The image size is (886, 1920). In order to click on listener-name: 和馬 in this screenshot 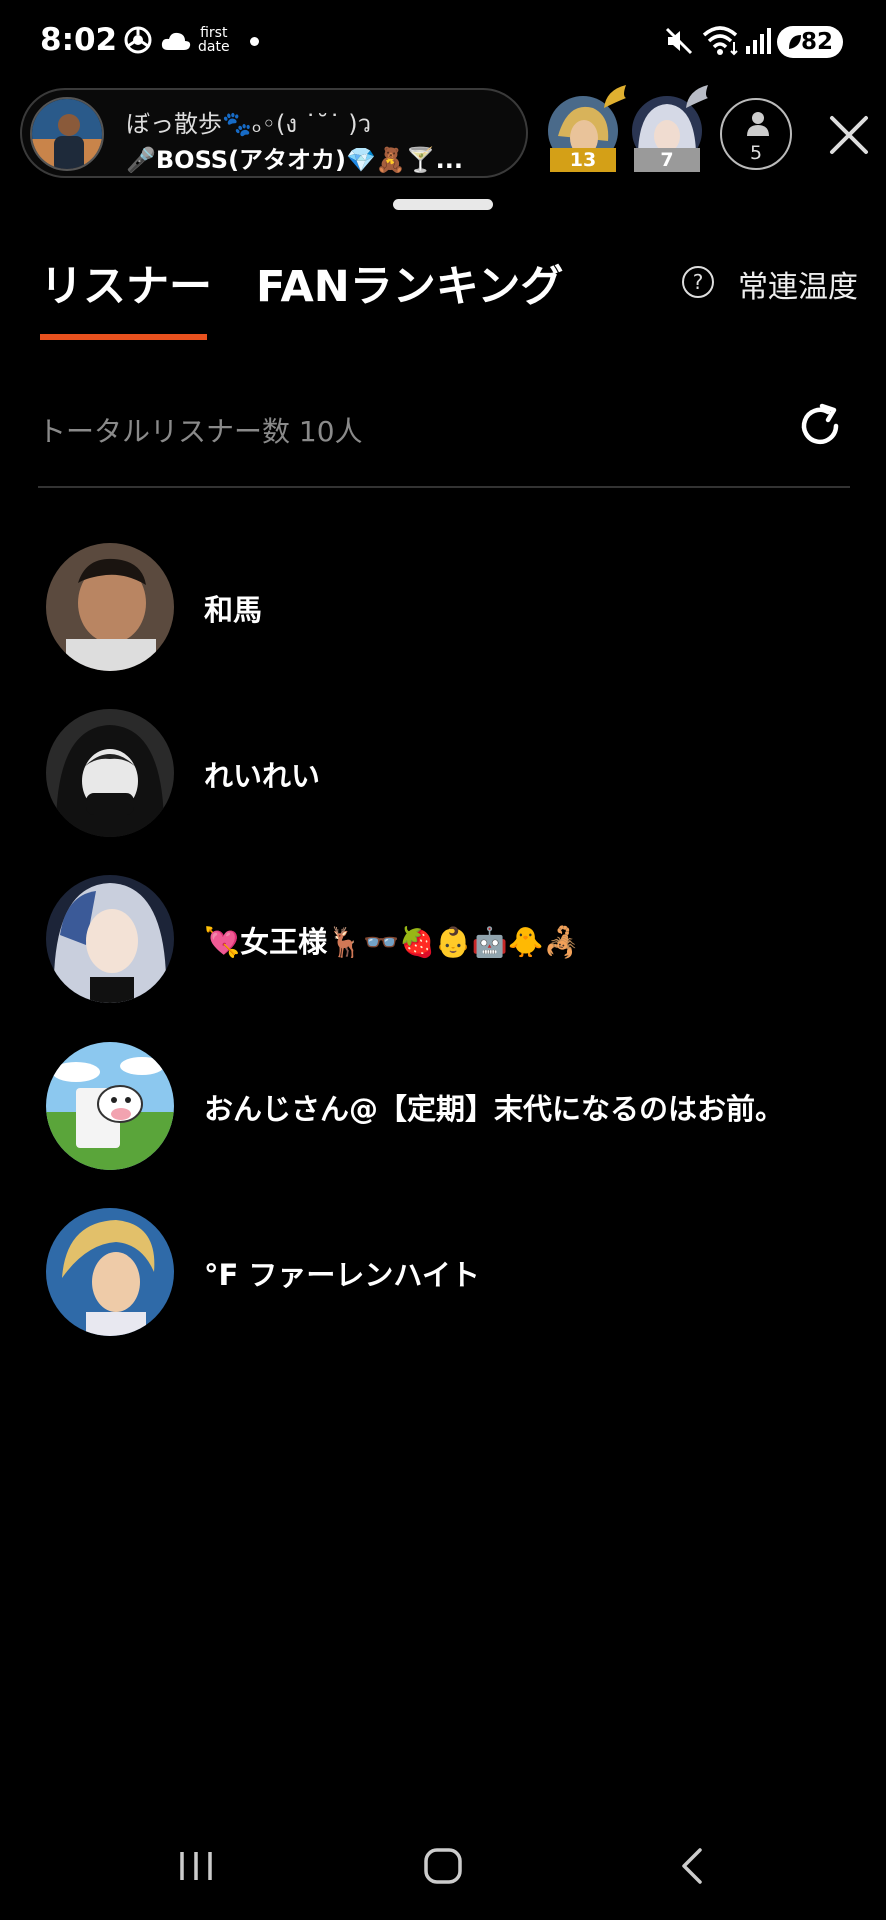, I will do `click(233, 610)`.